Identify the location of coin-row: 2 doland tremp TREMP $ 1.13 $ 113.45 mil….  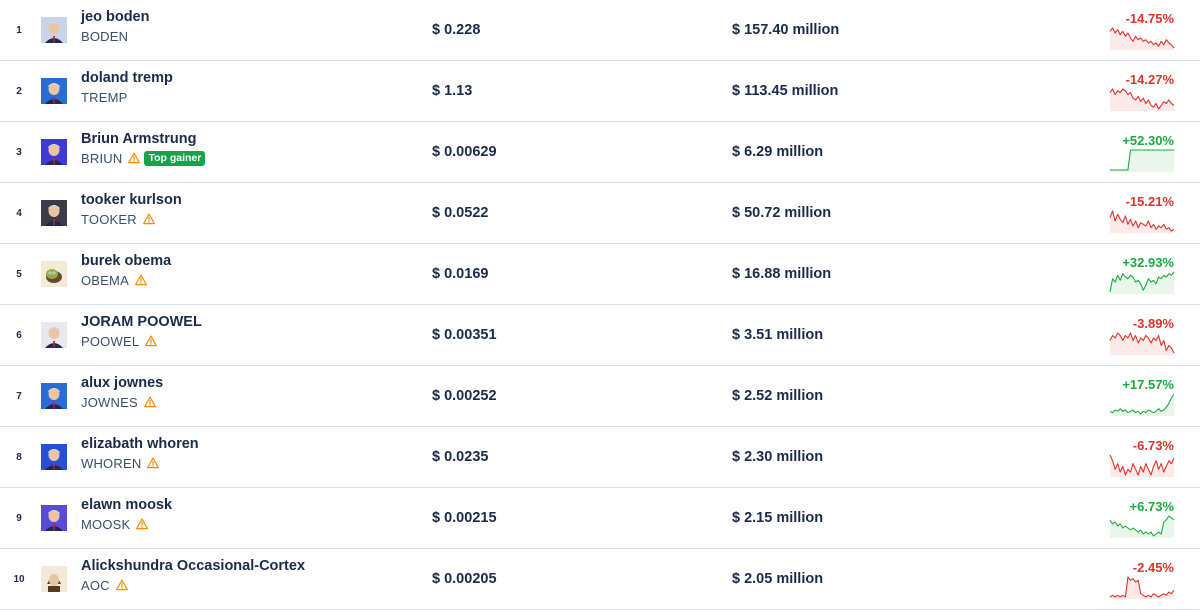
(600, 91).